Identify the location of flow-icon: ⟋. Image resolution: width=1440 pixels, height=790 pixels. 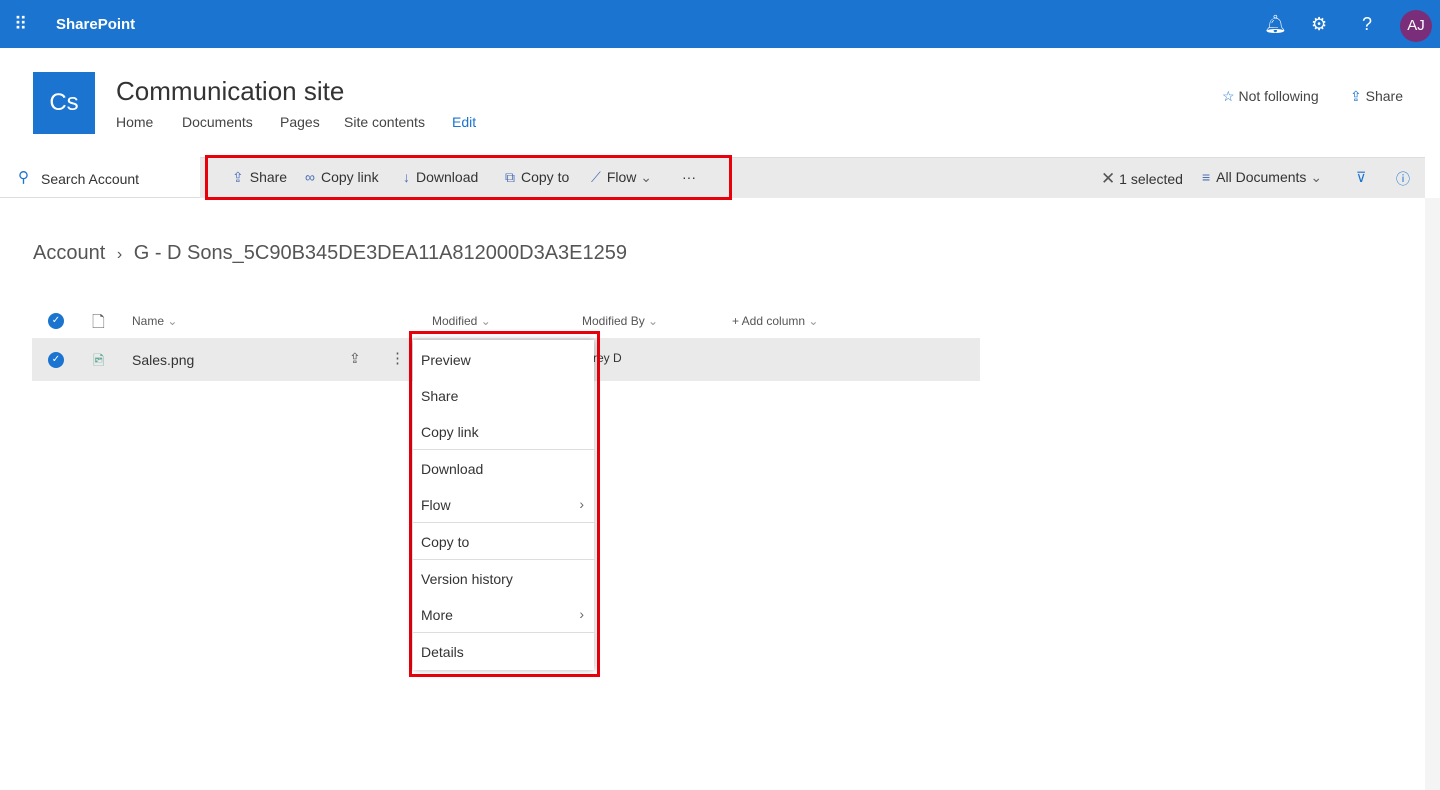
(596, 177).